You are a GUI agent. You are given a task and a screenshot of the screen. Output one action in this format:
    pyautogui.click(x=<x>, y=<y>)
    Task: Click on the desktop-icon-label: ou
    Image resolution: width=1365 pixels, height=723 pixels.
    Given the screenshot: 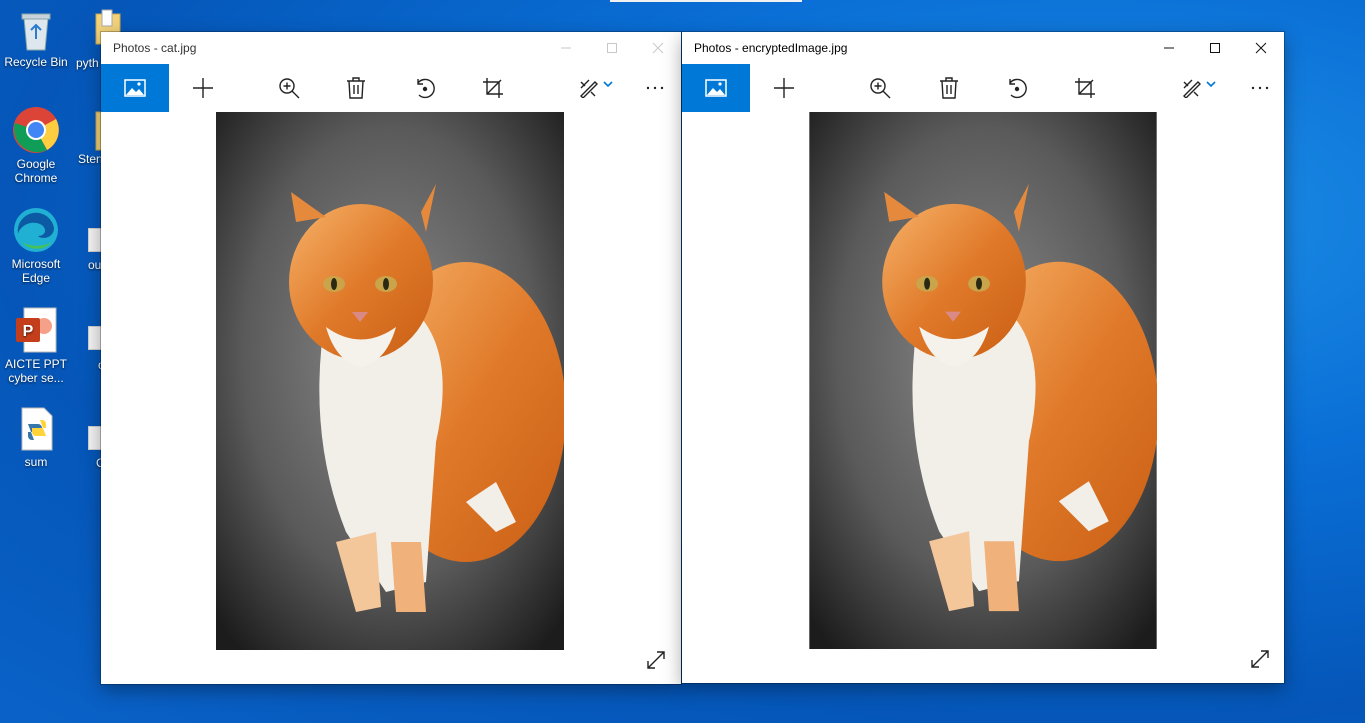 What is the action you would take?
    pyautogui.click(x=95, y=265)
    